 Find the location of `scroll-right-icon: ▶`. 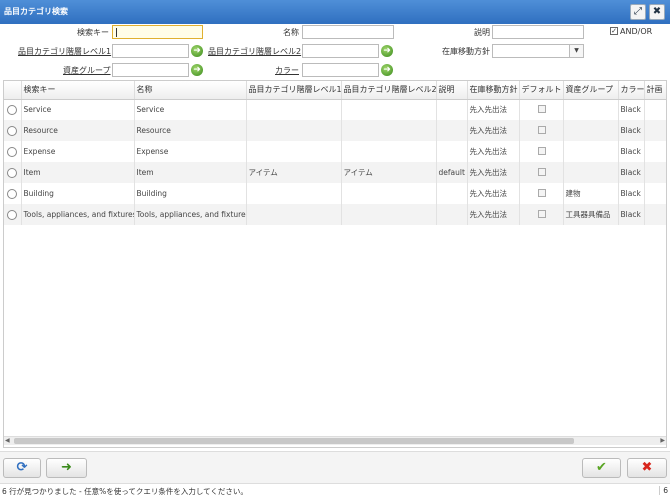

scroll-right-icon: ▶ is located at coordinates (662, 440).